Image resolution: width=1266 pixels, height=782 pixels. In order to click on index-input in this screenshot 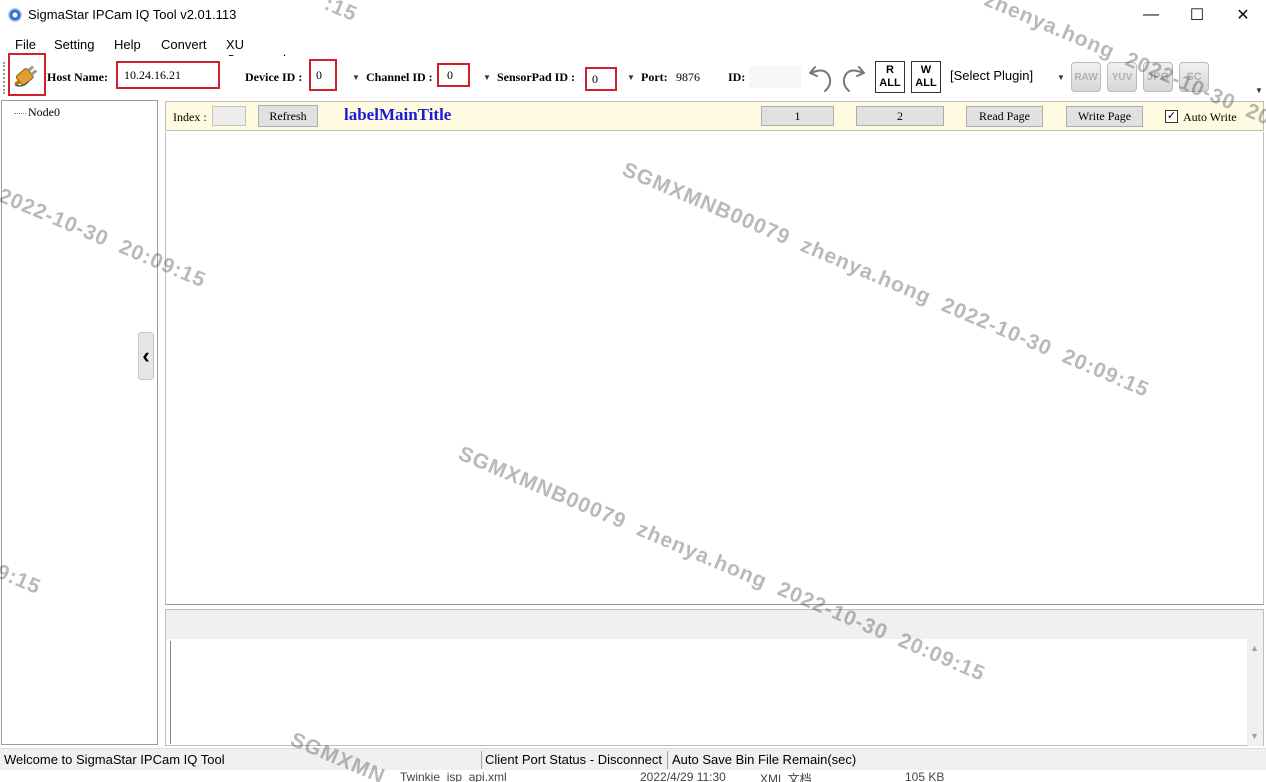, I will do `click(229, 116)`.